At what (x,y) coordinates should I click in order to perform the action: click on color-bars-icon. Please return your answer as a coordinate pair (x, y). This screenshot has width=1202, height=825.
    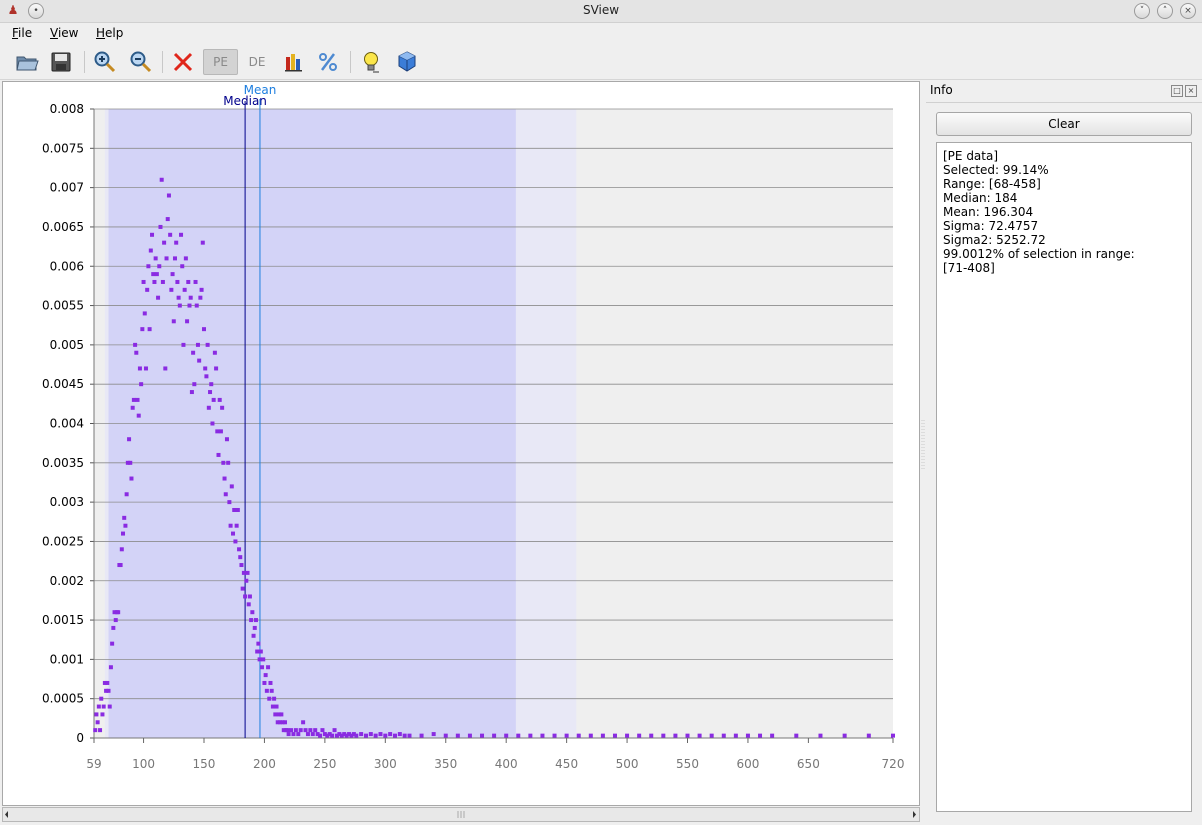
    Looking at the image, I should click on (294, 62).